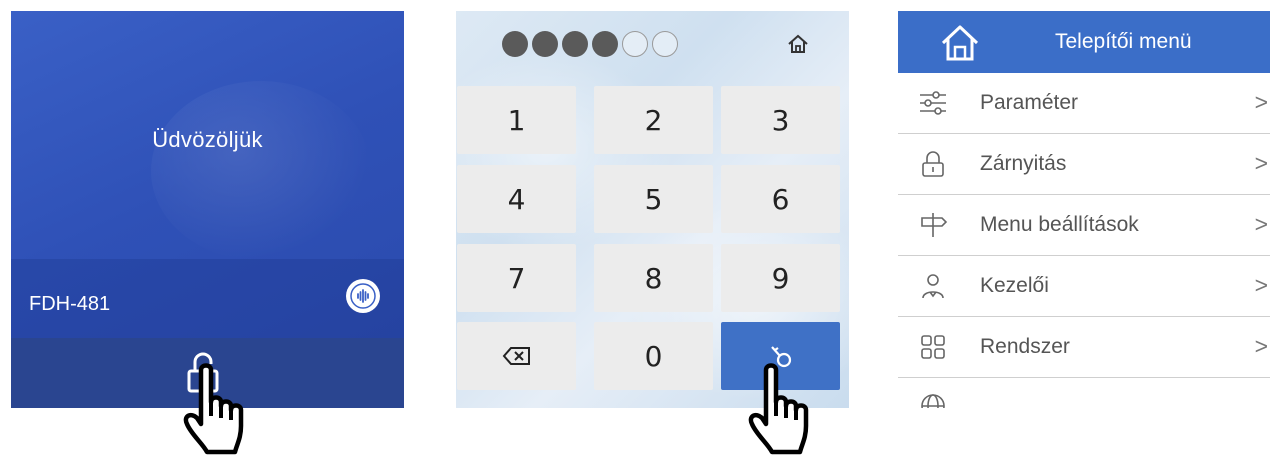 The width and height of the screenshot is (1282, 455). I want to click on keypad-key-9: 9, so click(780, 278).